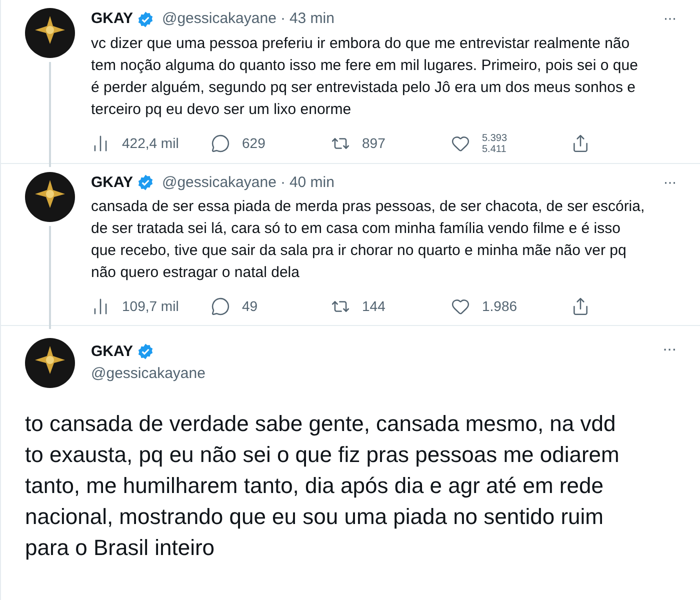  What do you see at coordinates (311, 19) in the screenshot?
I see `tweet-time: 43 min` at bounding box center [311, 19].